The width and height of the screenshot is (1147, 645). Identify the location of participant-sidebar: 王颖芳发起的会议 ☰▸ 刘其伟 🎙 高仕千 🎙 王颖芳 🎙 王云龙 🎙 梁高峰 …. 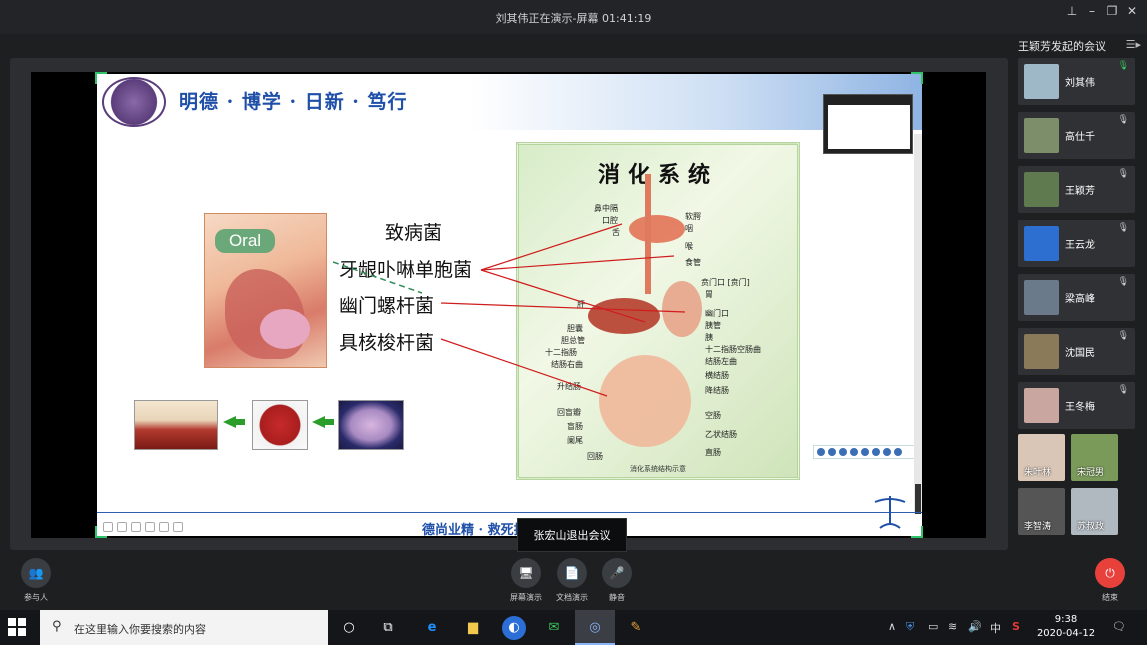
(1080, 292).